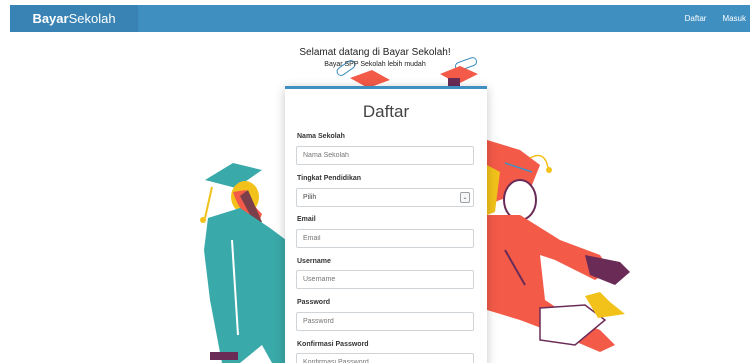  What do you see at coordinates (386, 111) in the screenshot?
I see `form-title: Daftar` at bounding box center [386, 111].